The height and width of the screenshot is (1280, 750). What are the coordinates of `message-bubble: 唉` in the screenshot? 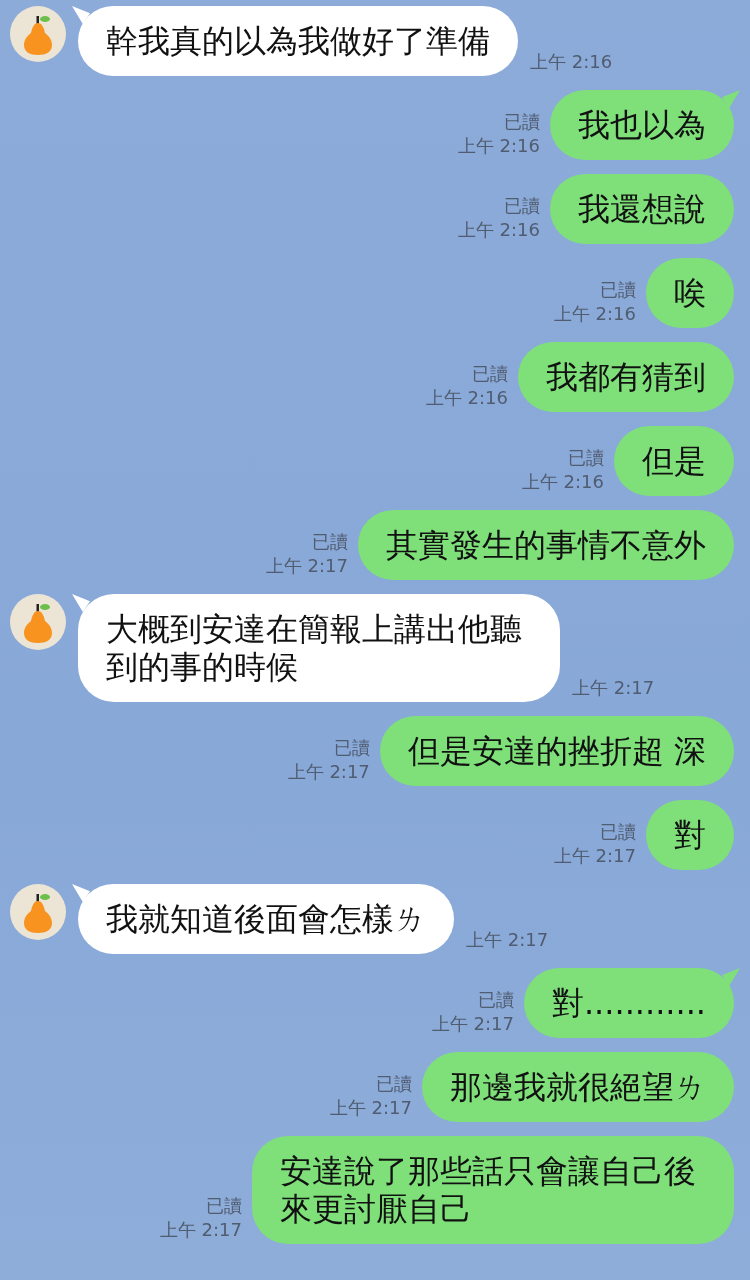 It's located at (690, 293).